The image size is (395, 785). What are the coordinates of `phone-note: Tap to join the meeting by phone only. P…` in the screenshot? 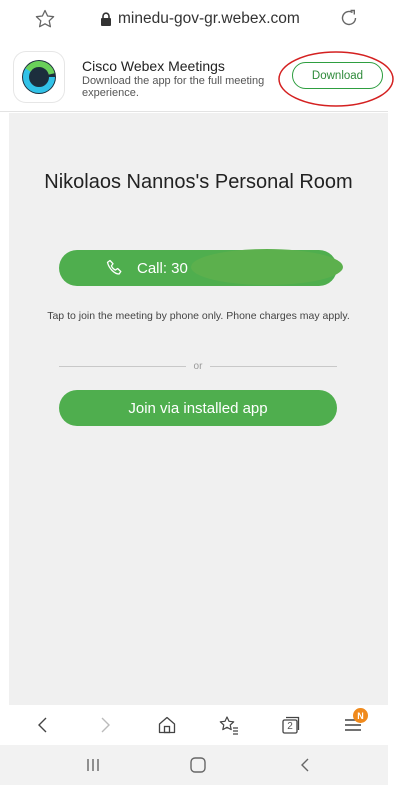 It's located at (198, 316).